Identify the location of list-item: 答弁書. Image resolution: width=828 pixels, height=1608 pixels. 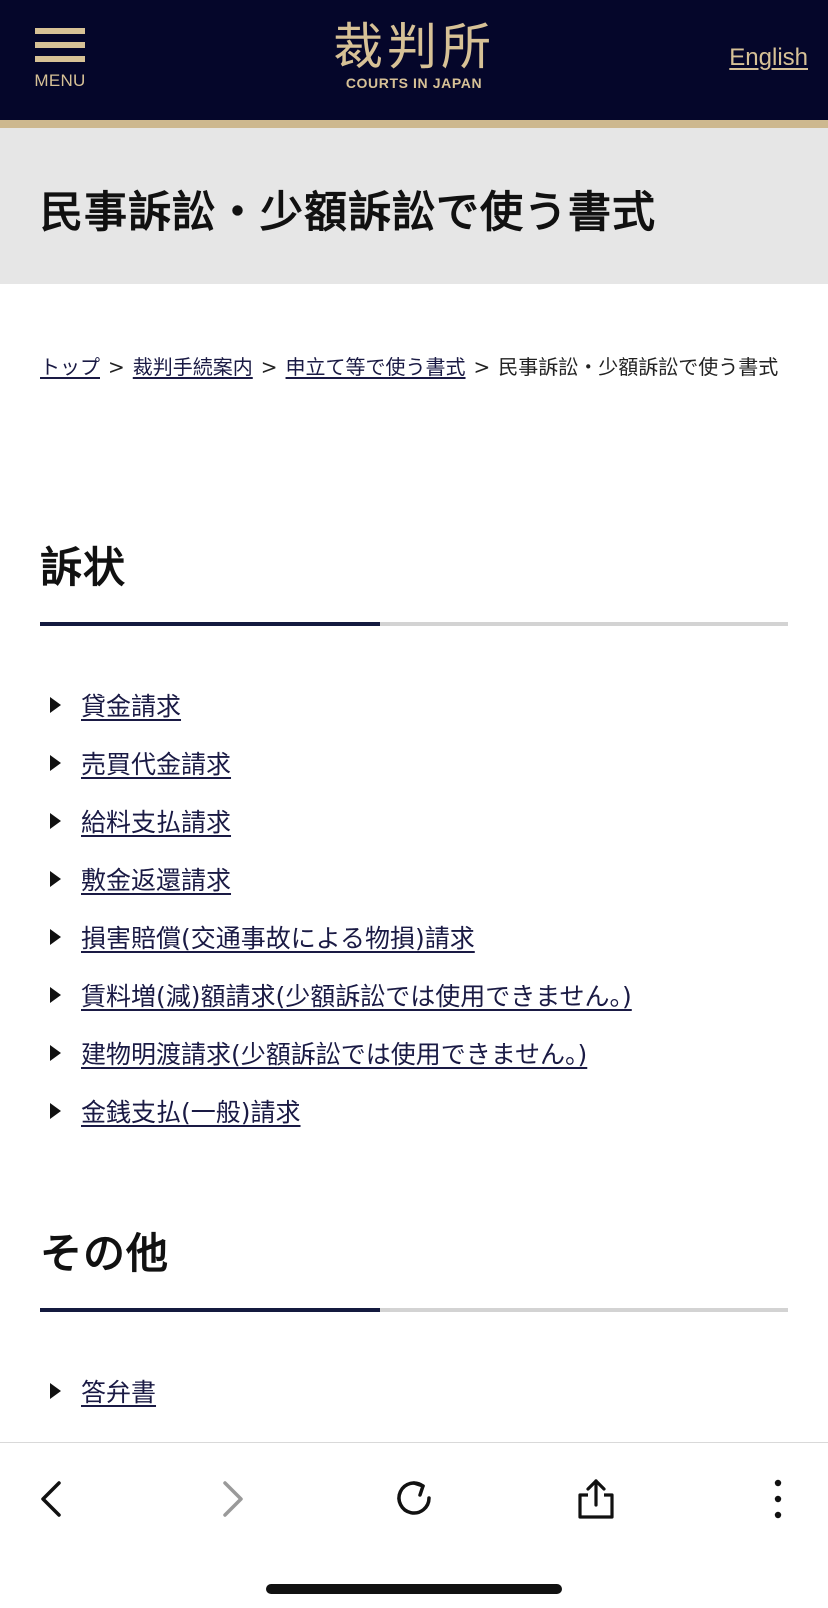
(98, 1391).